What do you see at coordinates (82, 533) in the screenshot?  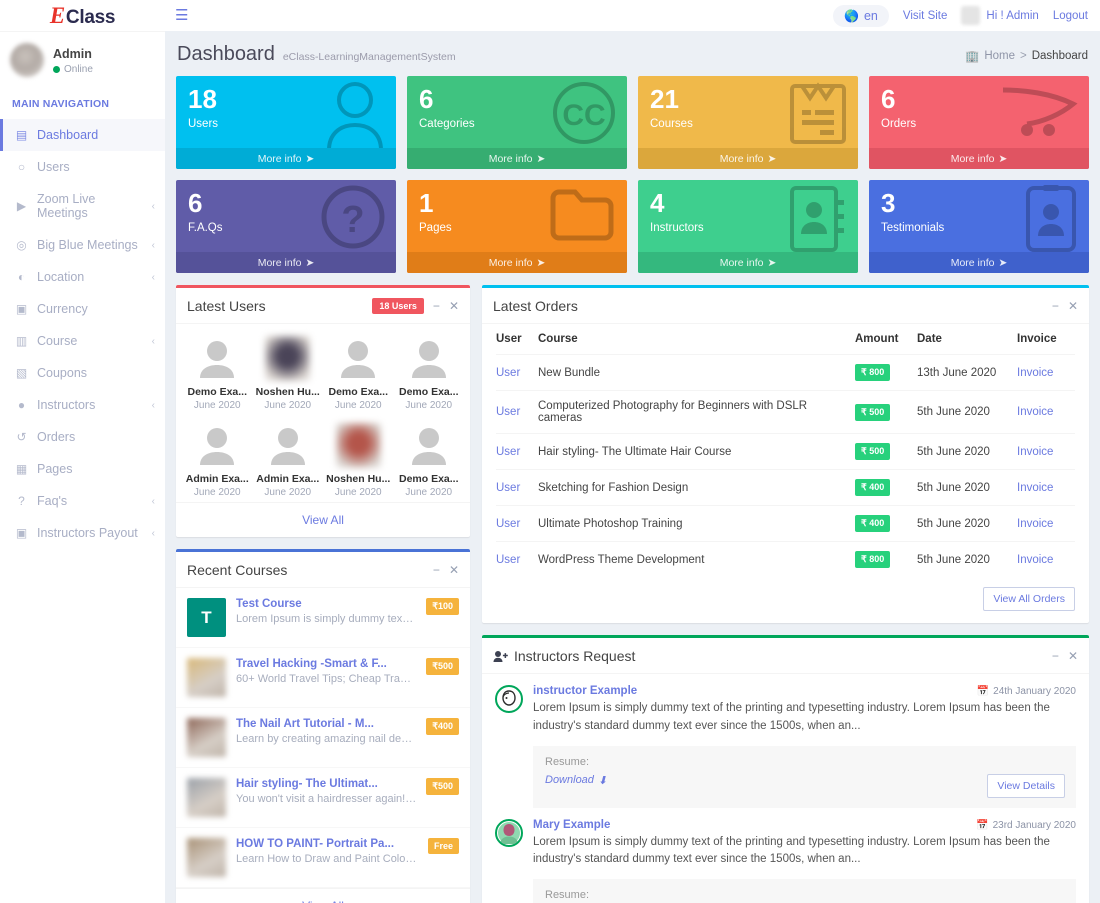 I see `sidebar-item-instructors-payout: ▣ Instructors Payout ‹` at bounding box center [82, 533].